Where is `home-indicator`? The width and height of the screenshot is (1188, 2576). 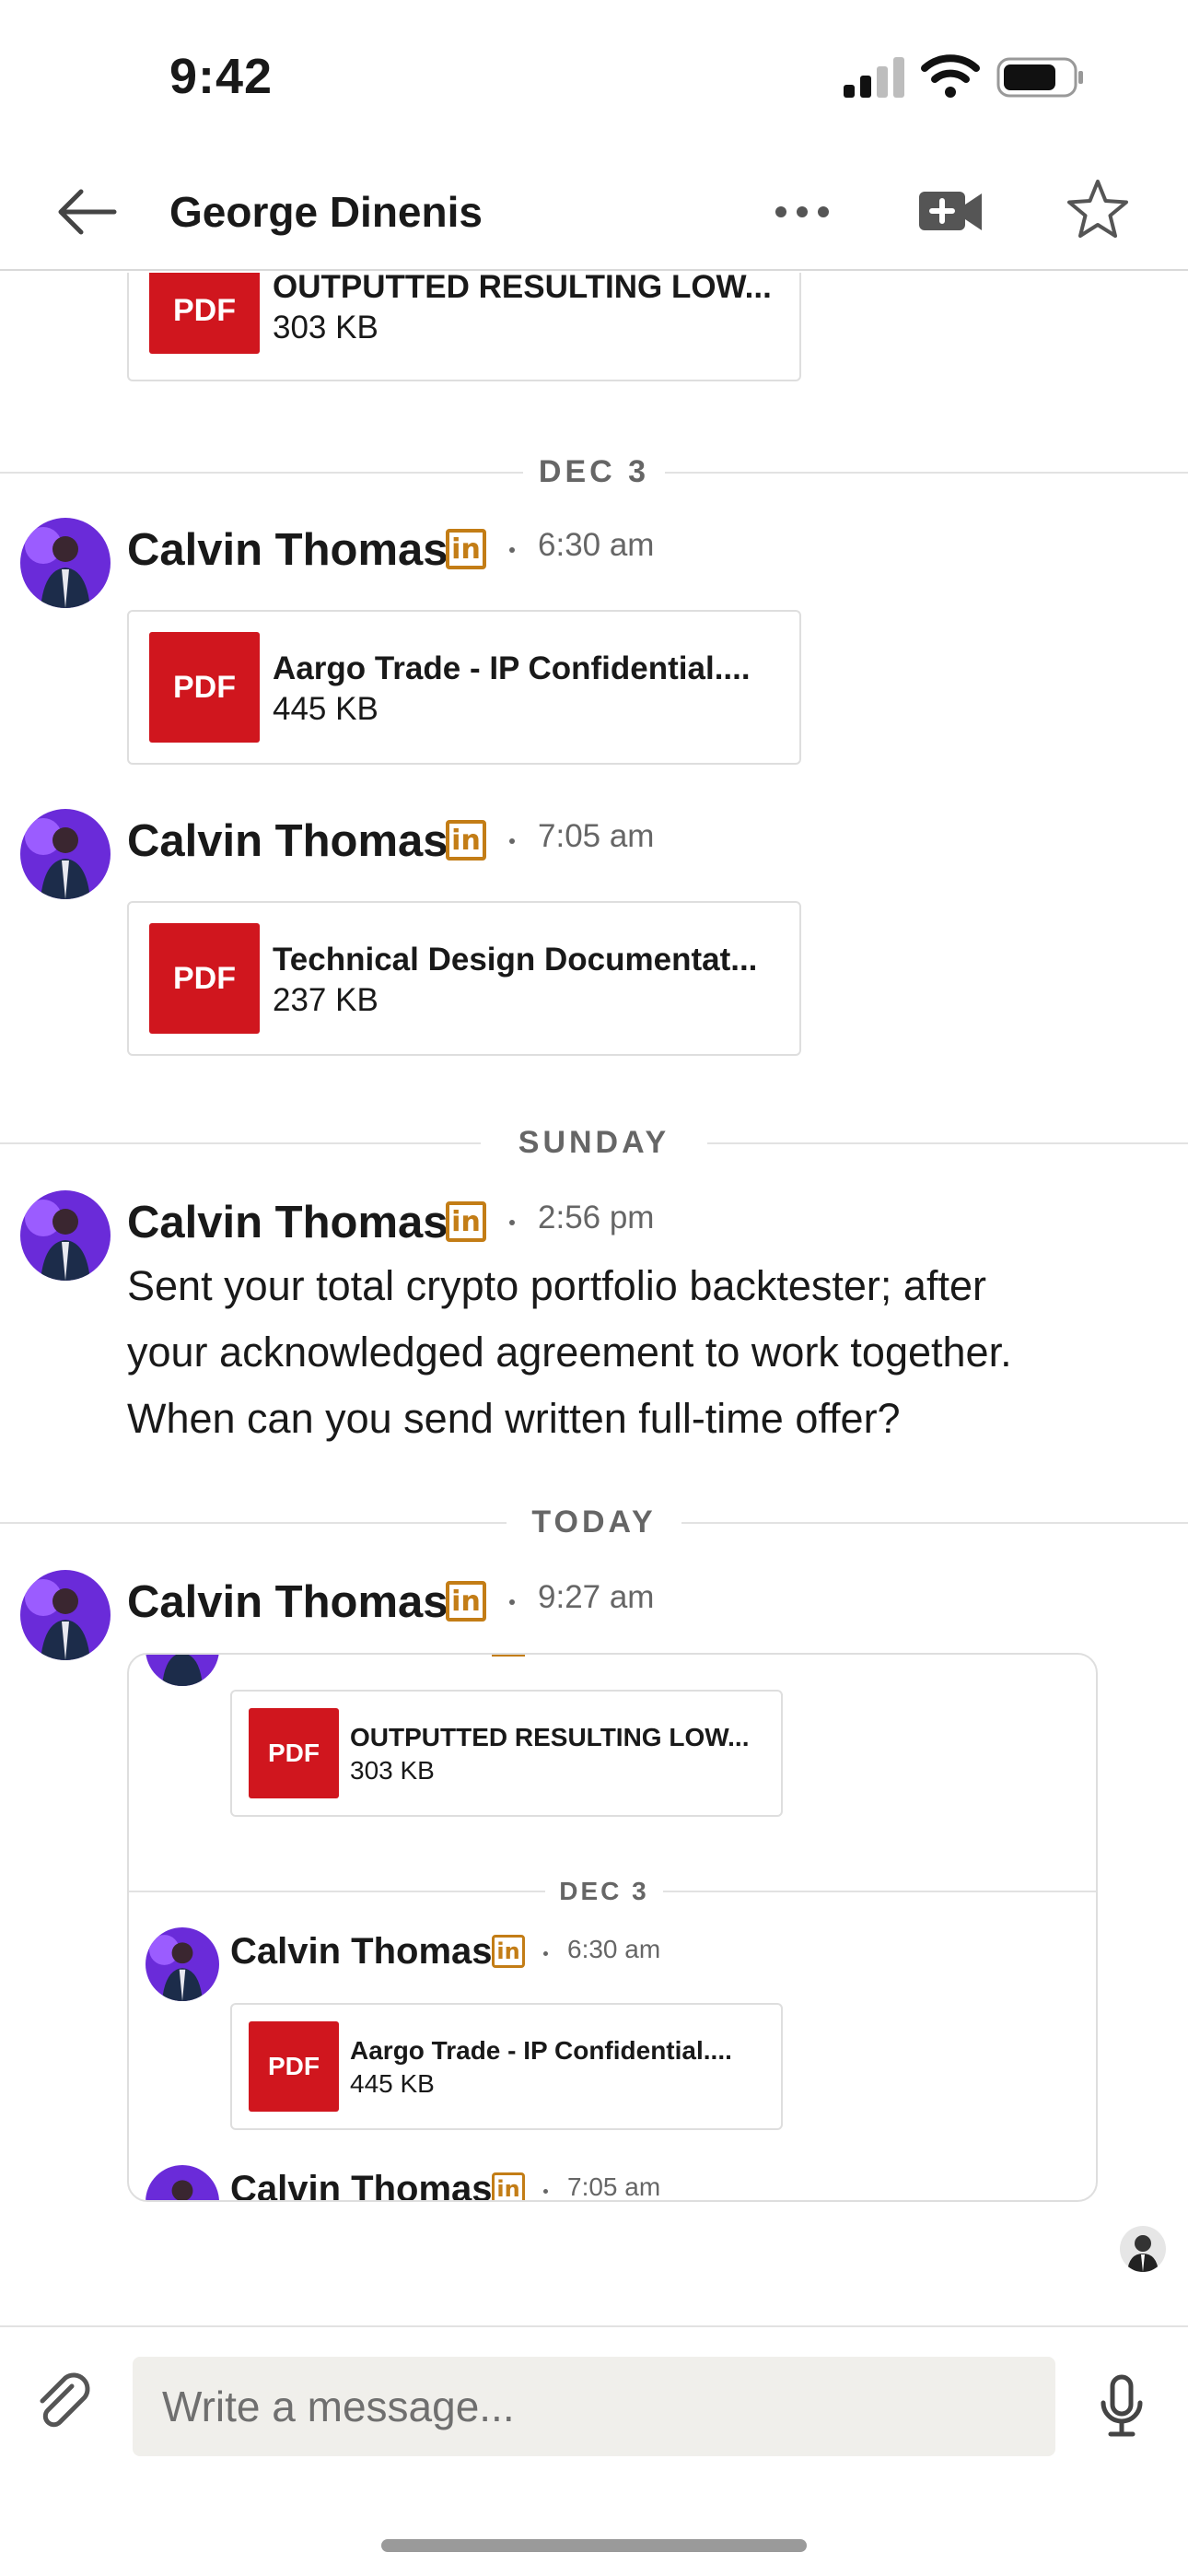 home-indicator is located at coordinates (594, 2545).